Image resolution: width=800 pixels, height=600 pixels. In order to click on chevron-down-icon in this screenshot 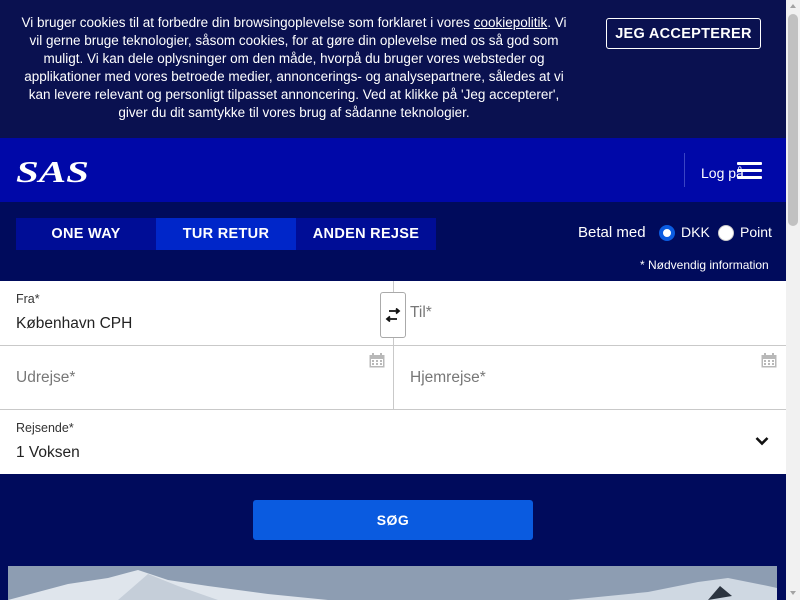, I will do `click(762, 441)`.